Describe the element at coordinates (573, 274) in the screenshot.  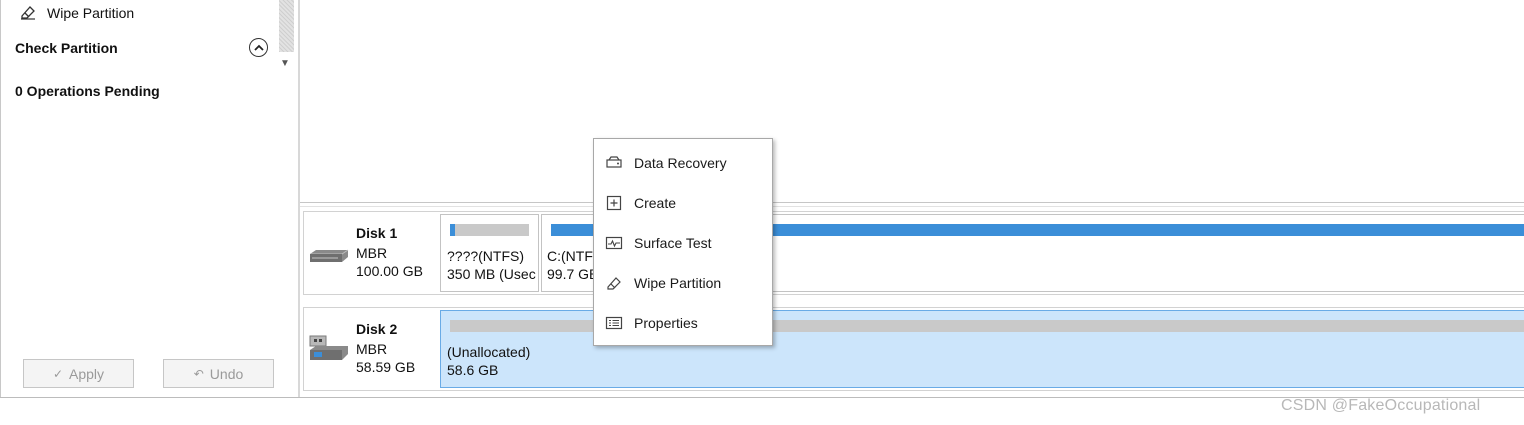
I see `partition-size: 99.7 GB` at that location.